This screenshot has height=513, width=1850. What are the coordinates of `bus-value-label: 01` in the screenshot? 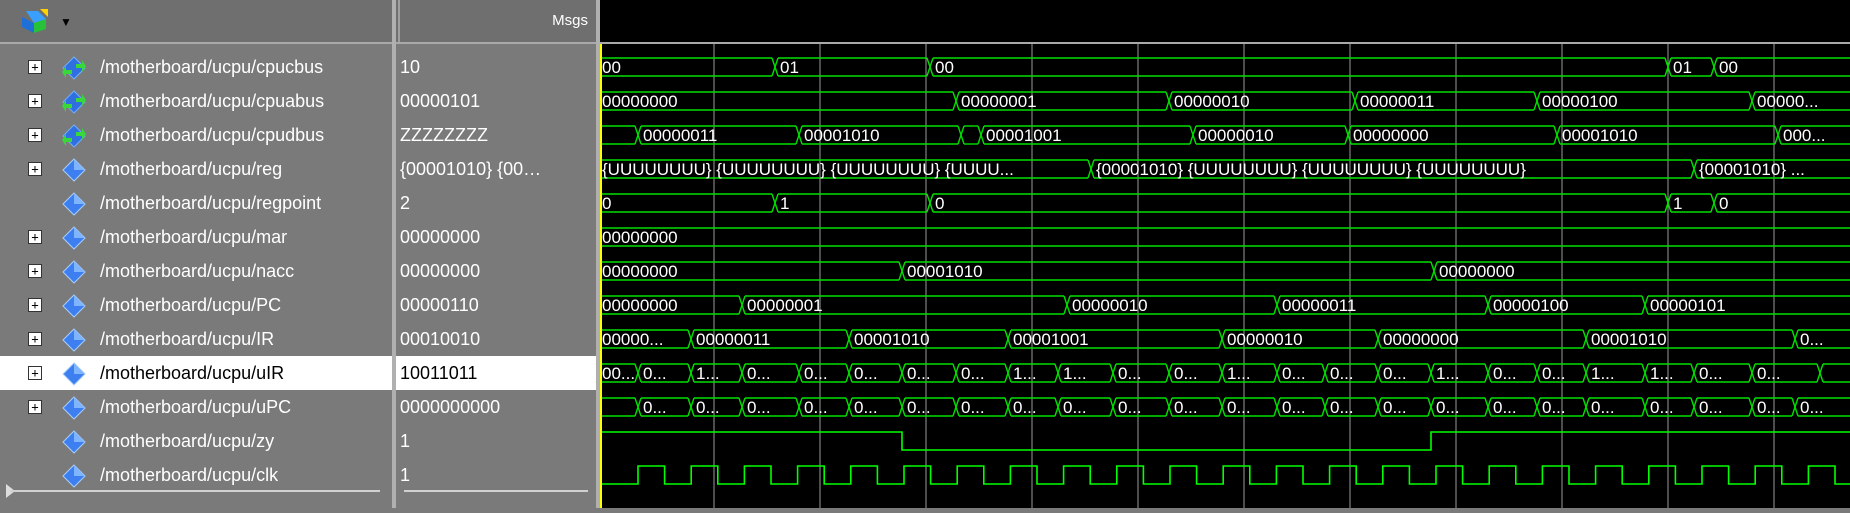 It's located at (1682, 67).